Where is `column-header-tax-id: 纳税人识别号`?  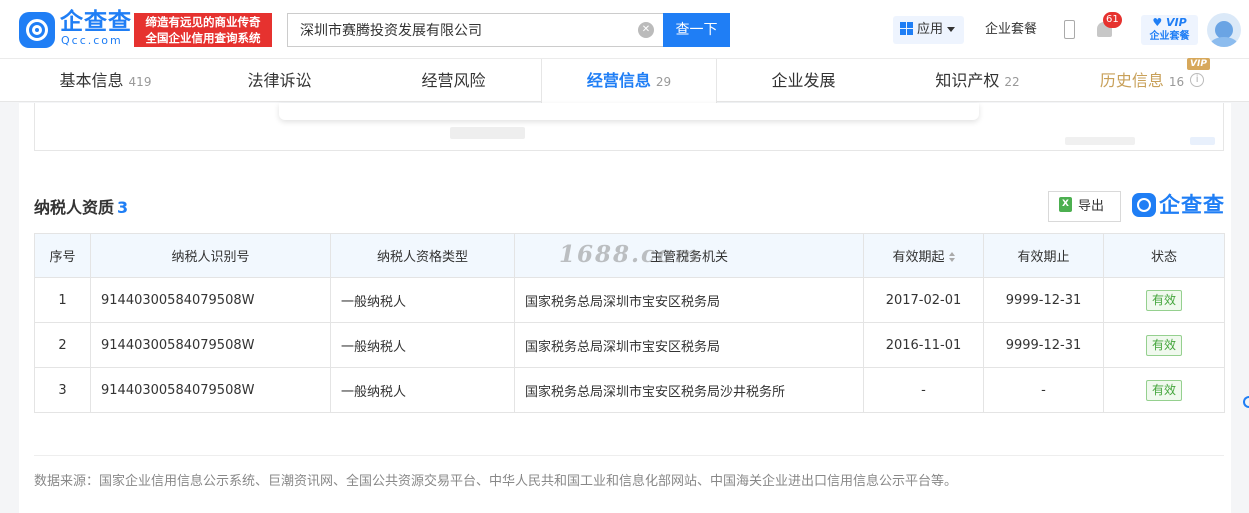
column-header-tax-id: 纳税人识别号 is located at coordinates (210, 255).